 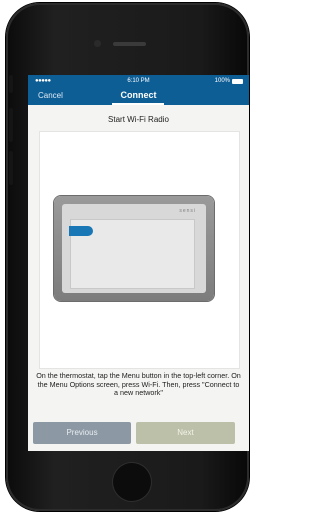 I want to click on thermostat-display, so click(x=132, y=254).